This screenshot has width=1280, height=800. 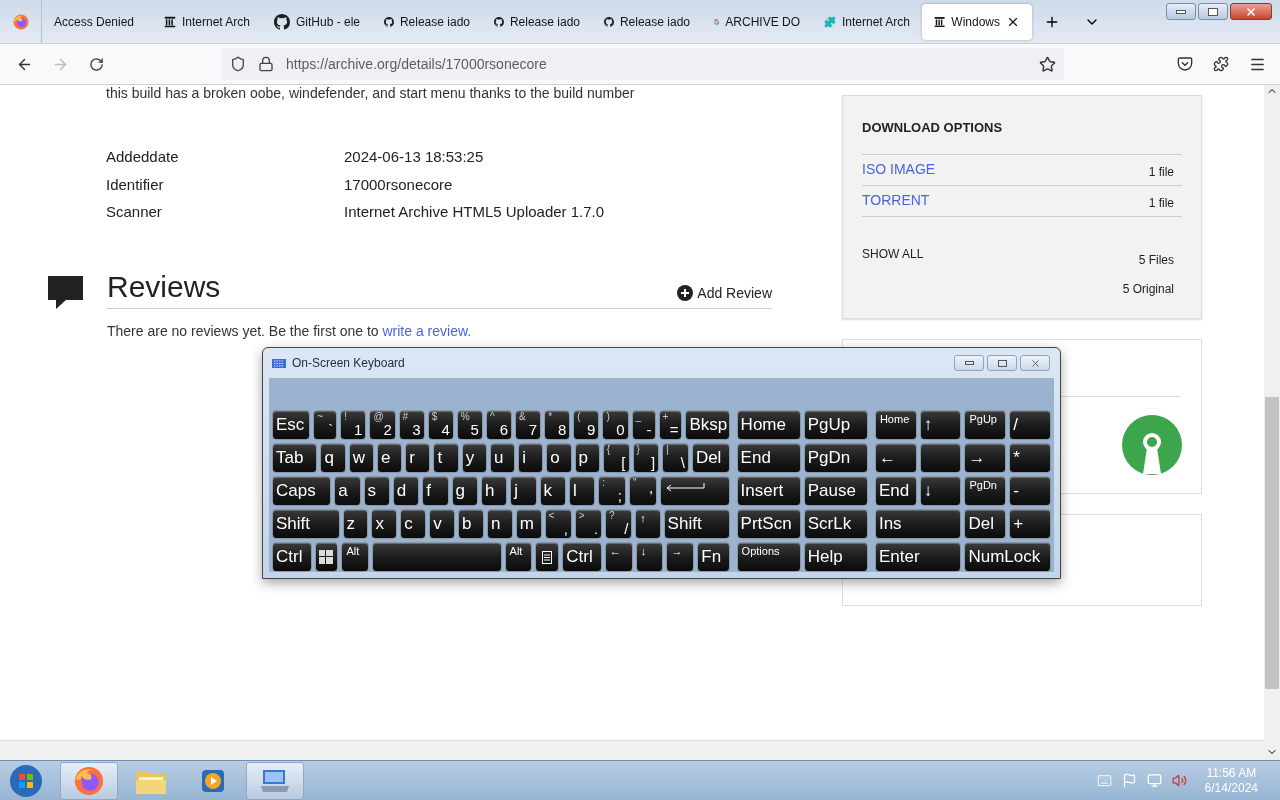 What do you see at coordinates (528, 425) in the screenshot?
I see `keyboard-key: & 7` at bounding box center [528, 425].